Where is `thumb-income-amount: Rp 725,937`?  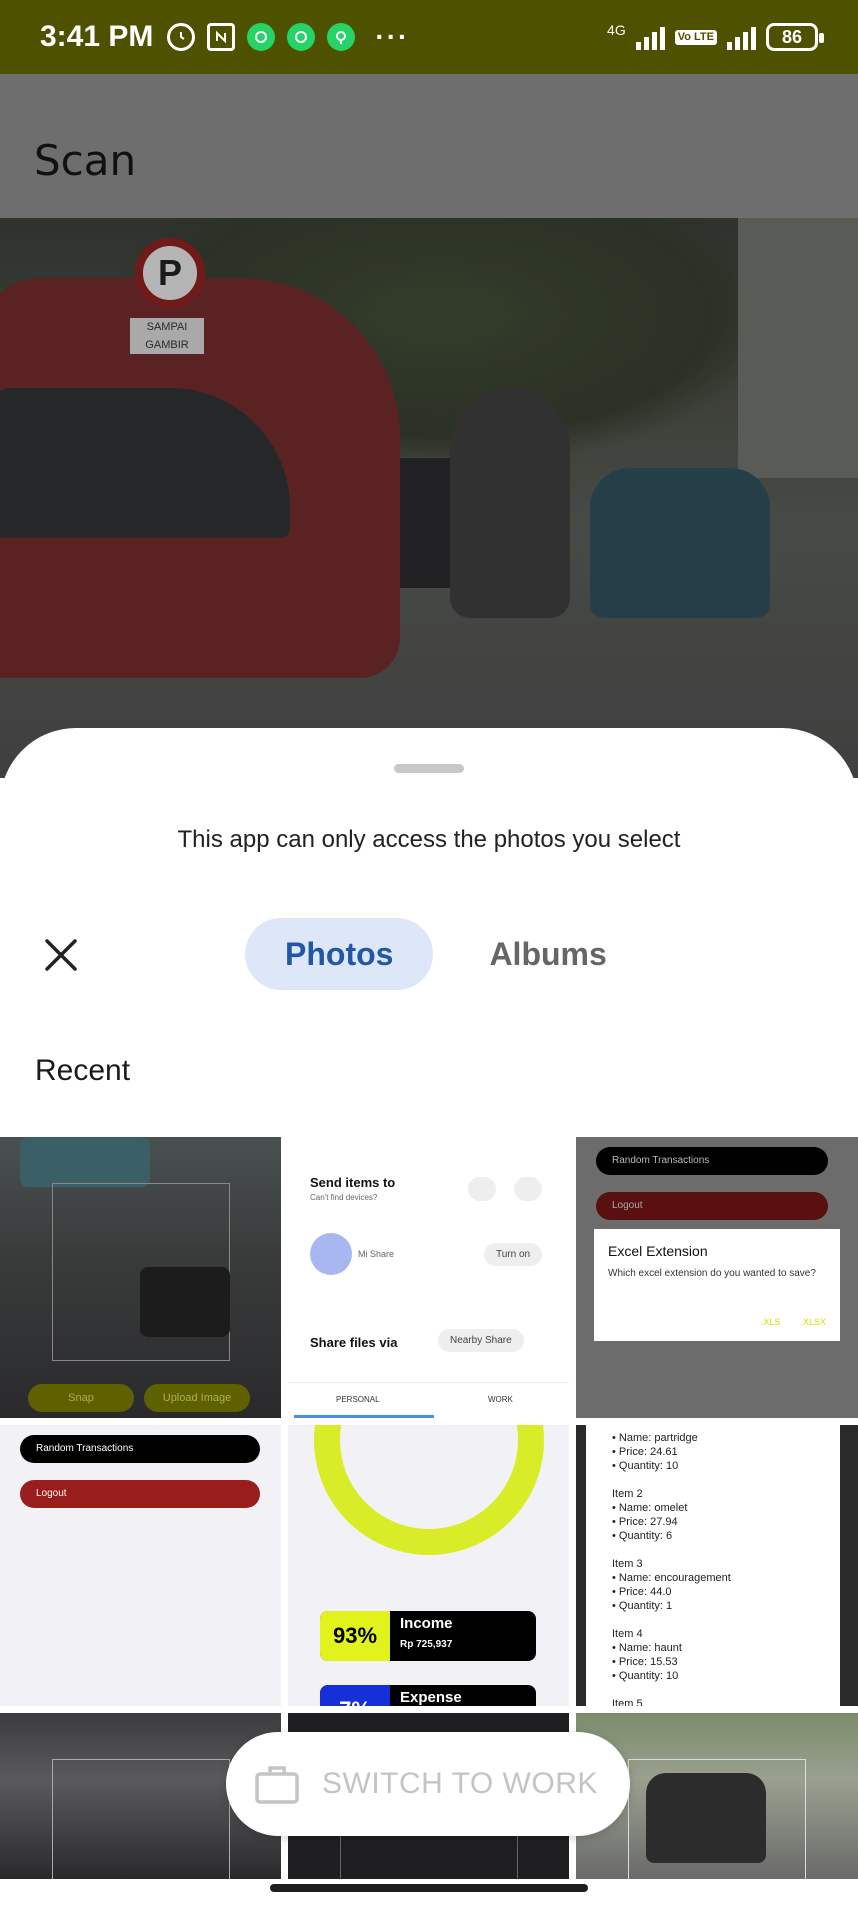 thumb-income-amount: Rp 725,937 is located at coordinates (426, 1644).